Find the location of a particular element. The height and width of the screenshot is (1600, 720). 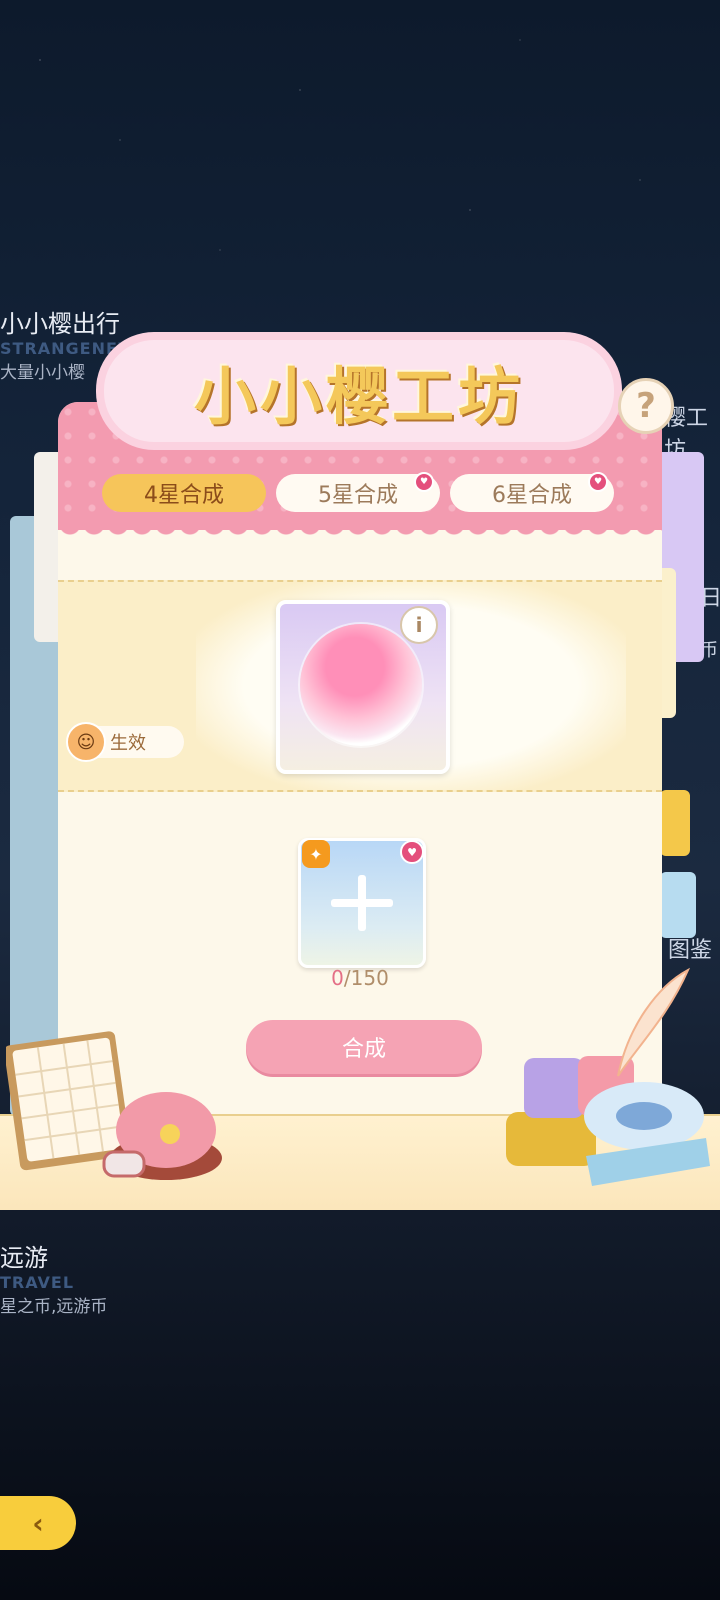

side-tab-blue is located at coordinates (678, 905).